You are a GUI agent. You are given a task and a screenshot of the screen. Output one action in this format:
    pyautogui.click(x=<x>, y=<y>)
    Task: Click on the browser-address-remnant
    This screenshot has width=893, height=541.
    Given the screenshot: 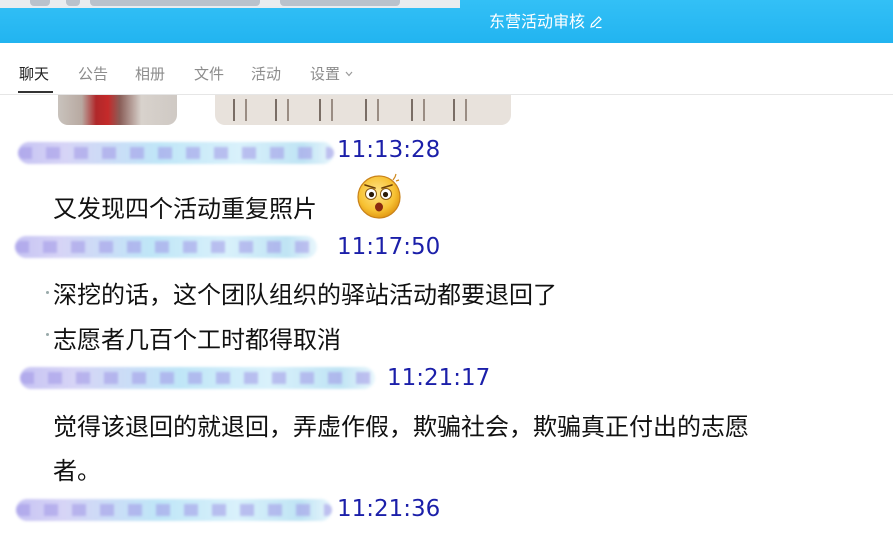 What is the action you would take?
    pyautogui.click(x=230, y=4)
    